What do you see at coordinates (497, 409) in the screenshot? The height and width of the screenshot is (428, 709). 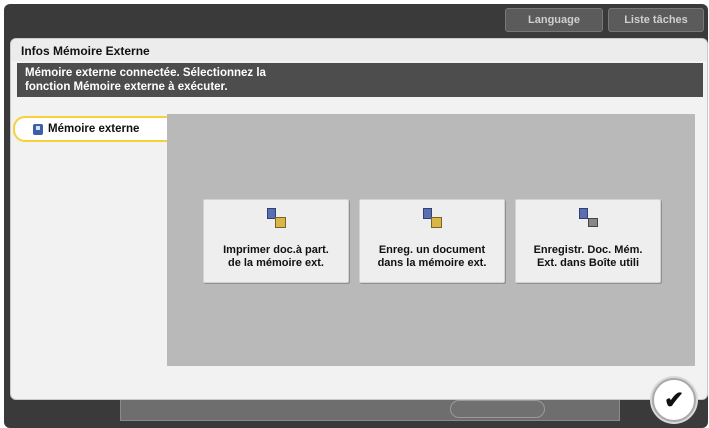 I see `background-button` at bounding box center [497, 409].